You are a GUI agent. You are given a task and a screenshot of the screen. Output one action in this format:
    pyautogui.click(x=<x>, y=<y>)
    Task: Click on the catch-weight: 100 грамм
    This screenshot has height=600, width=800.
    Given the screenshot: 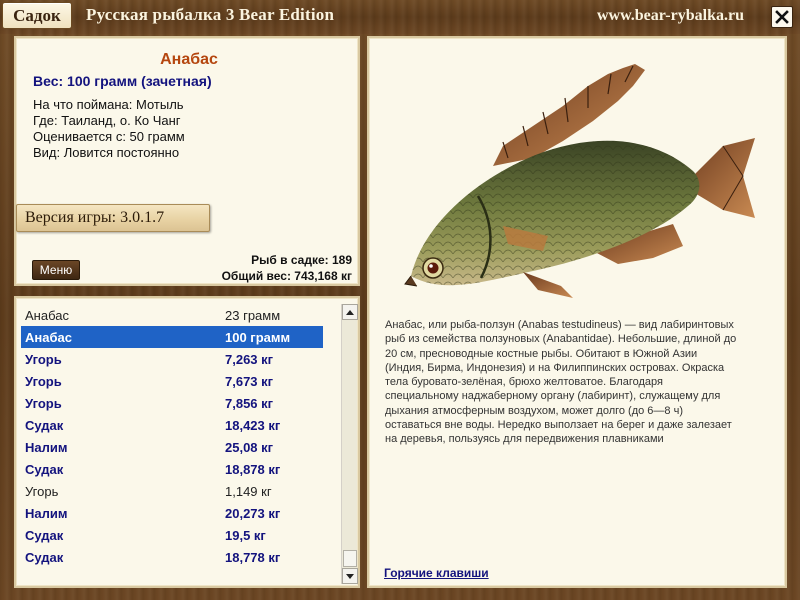 What is the action you would take?
    pyautogui.click(x=258, y=337)
    